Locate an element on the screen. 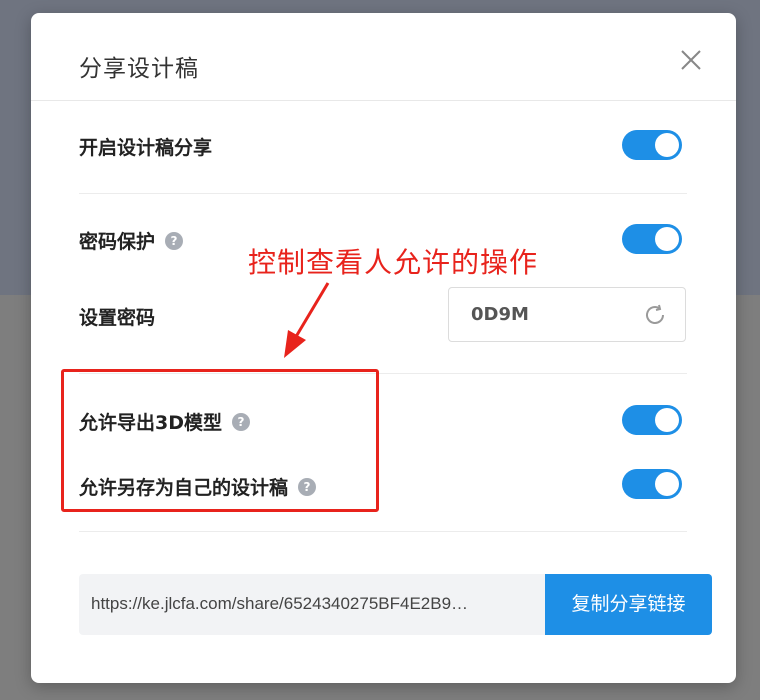 The height and width of the screenshot is (700, 760). set-password-label: 设置密码 is located at coordinates (117, 318).